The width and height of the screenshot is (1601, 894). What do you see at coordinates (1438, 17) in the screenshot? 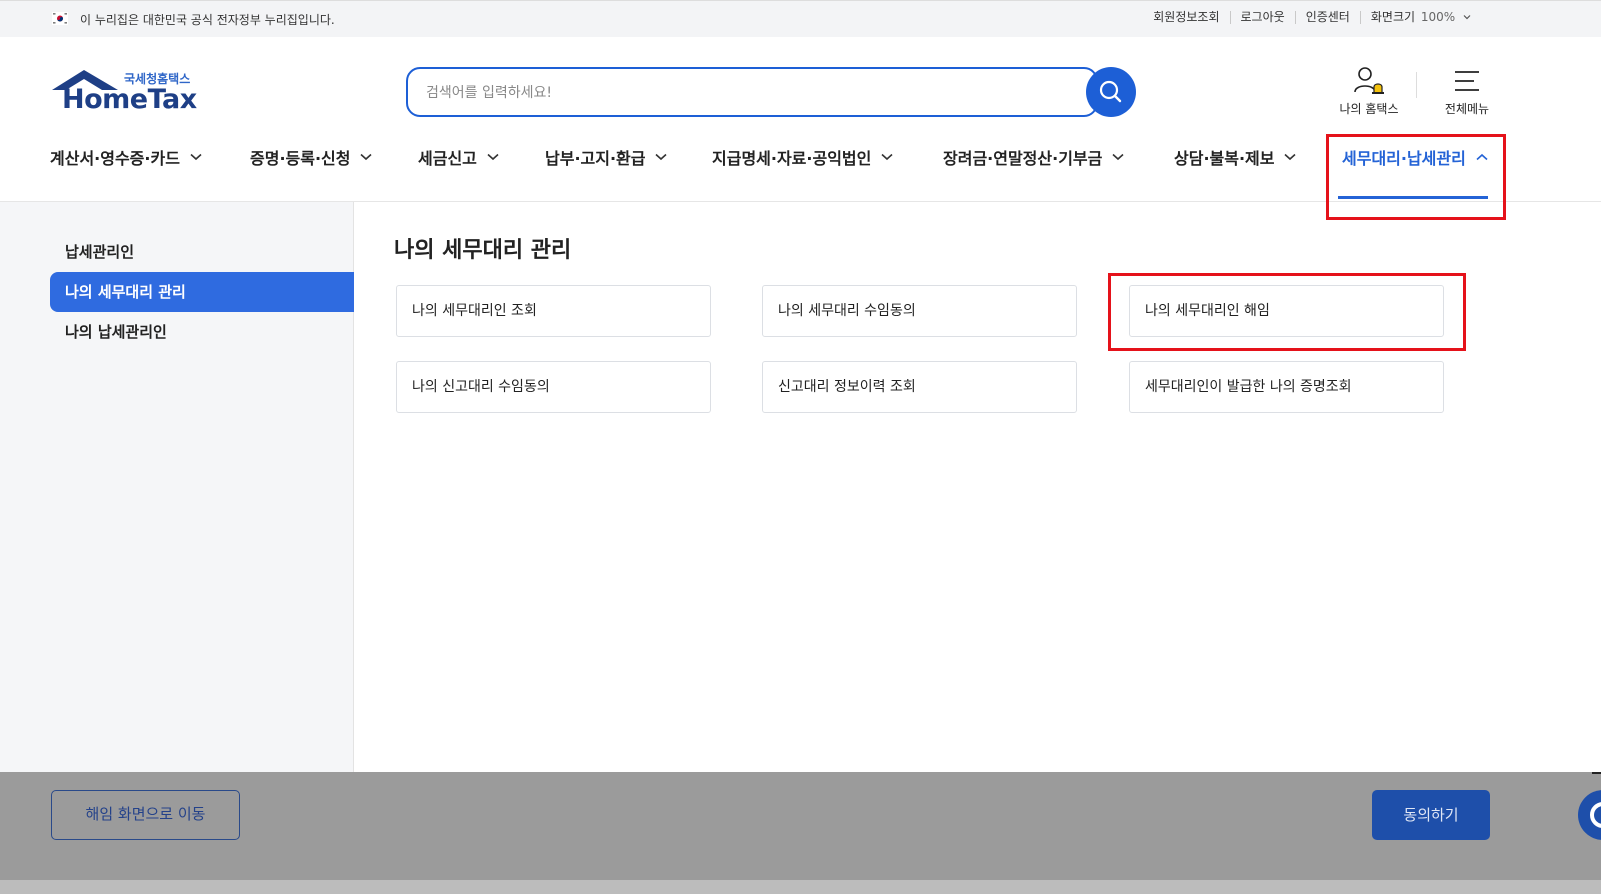
I see `zoom-value: 100%` at bounding box center [1438, 17].